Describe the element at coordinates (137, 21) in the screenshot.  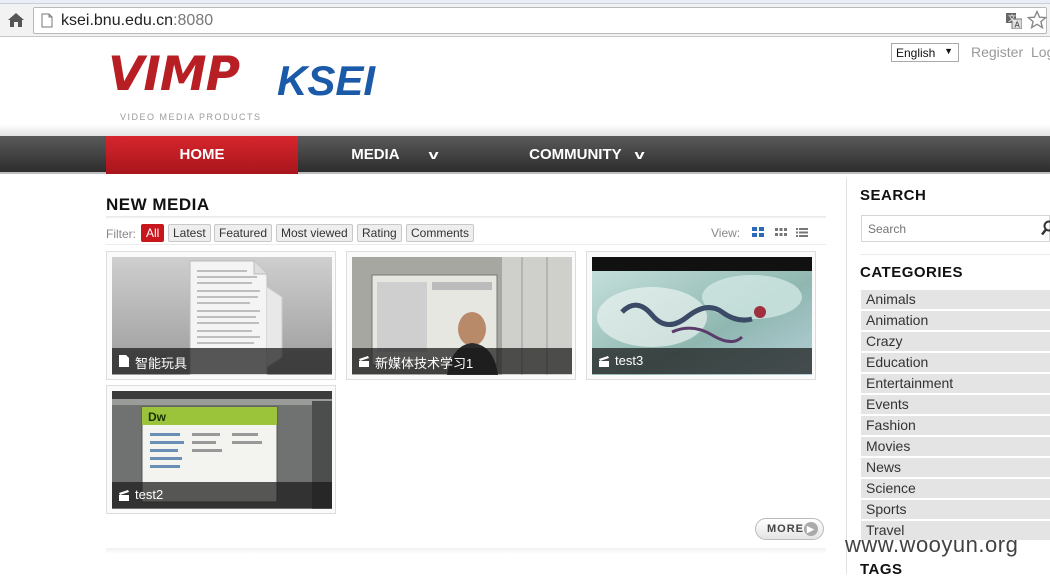
I see `url-text: ksei.bnu.edu.cn:8080` at that location.